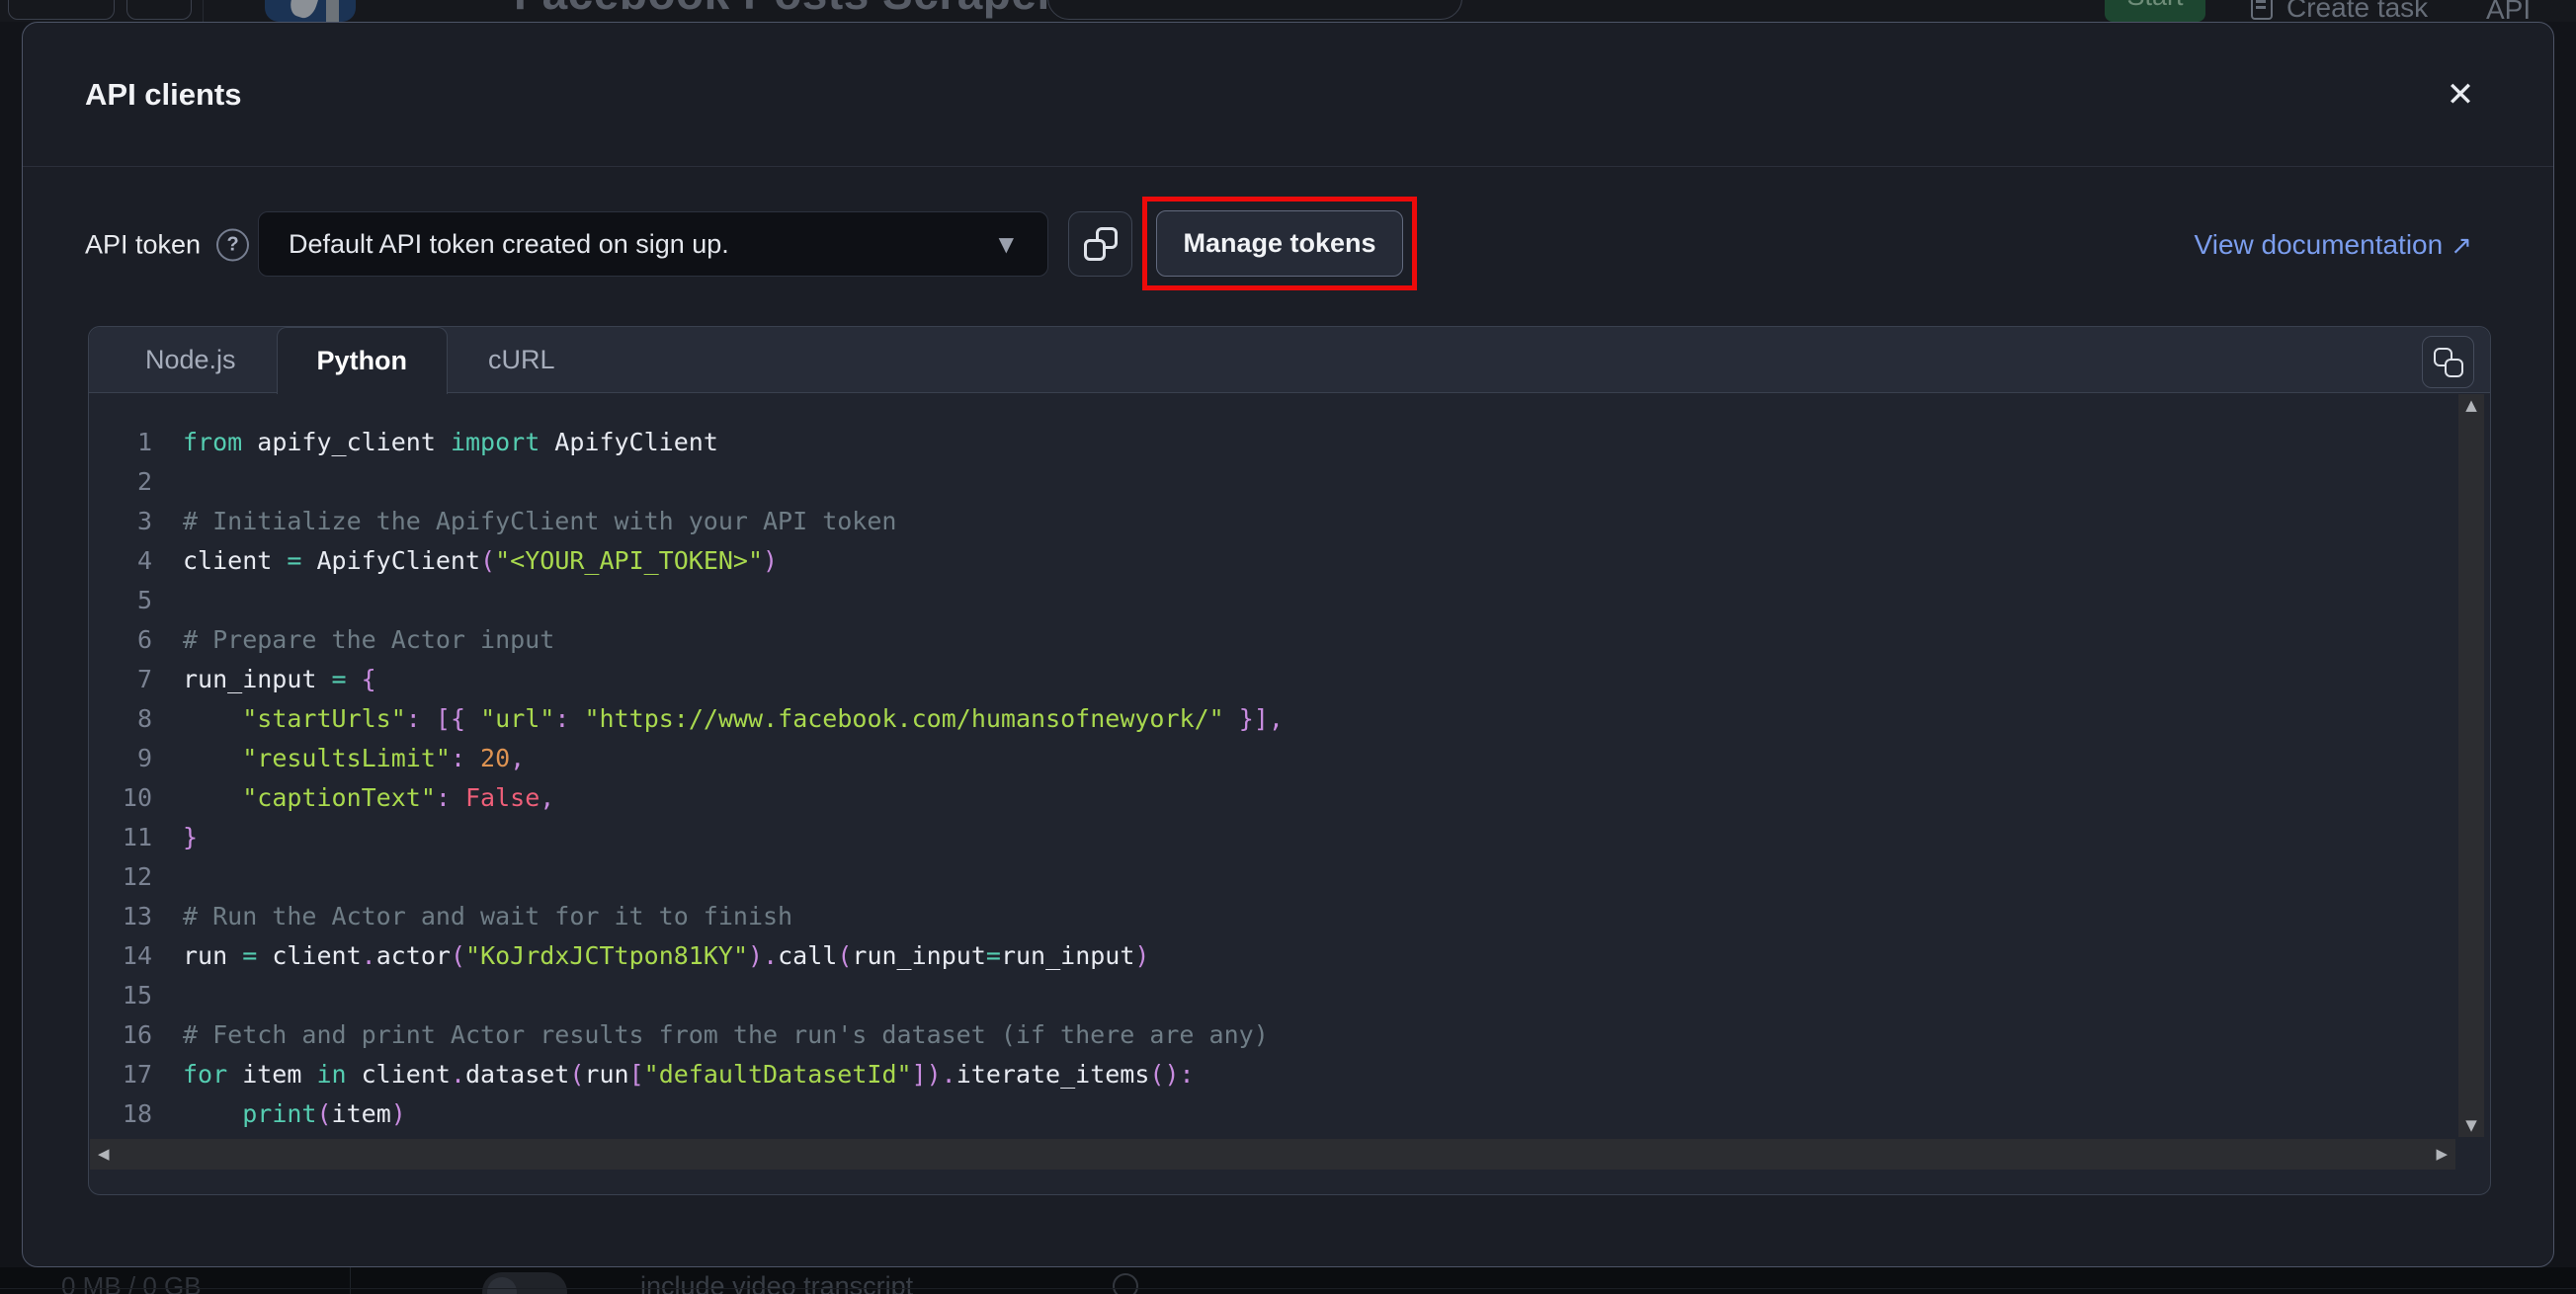 This screenshot has height=1294, width=2576. What do you see at coordinates (2471, 765) in the screenshot?
I see `vertical-scrollbar: ▲ ▼` at bounding box center [2471, 765].